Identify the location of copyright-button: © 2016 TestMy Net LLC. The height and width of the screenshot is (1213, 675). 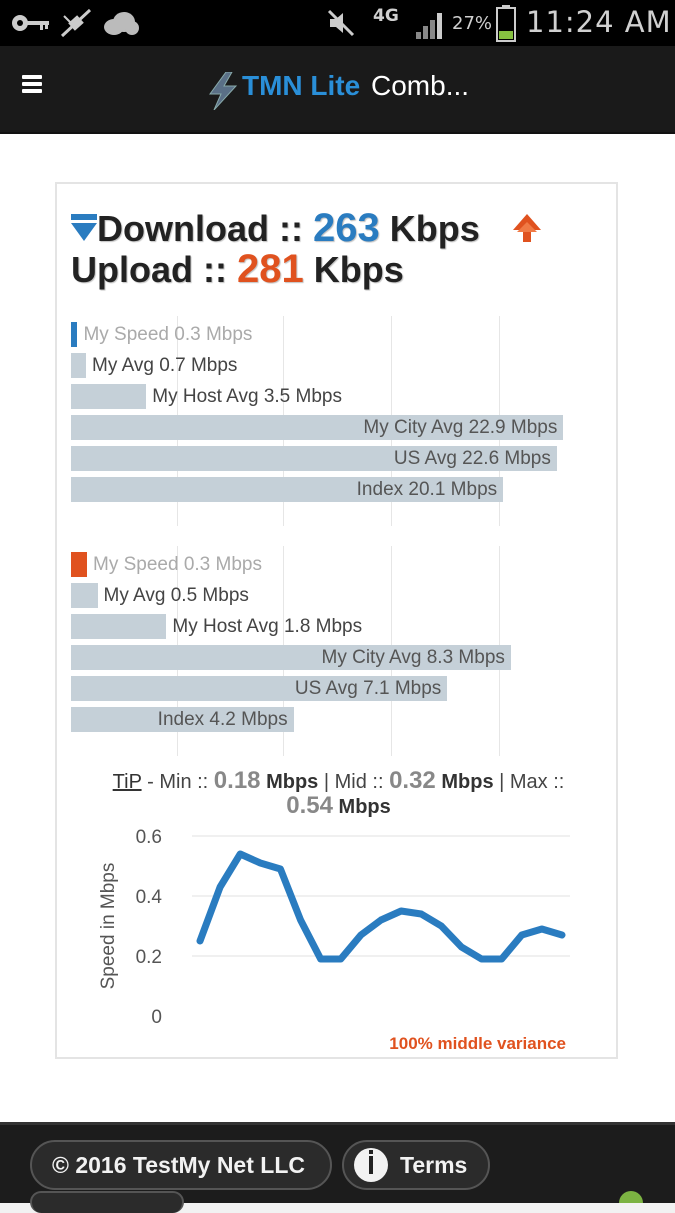
(181, 1165).